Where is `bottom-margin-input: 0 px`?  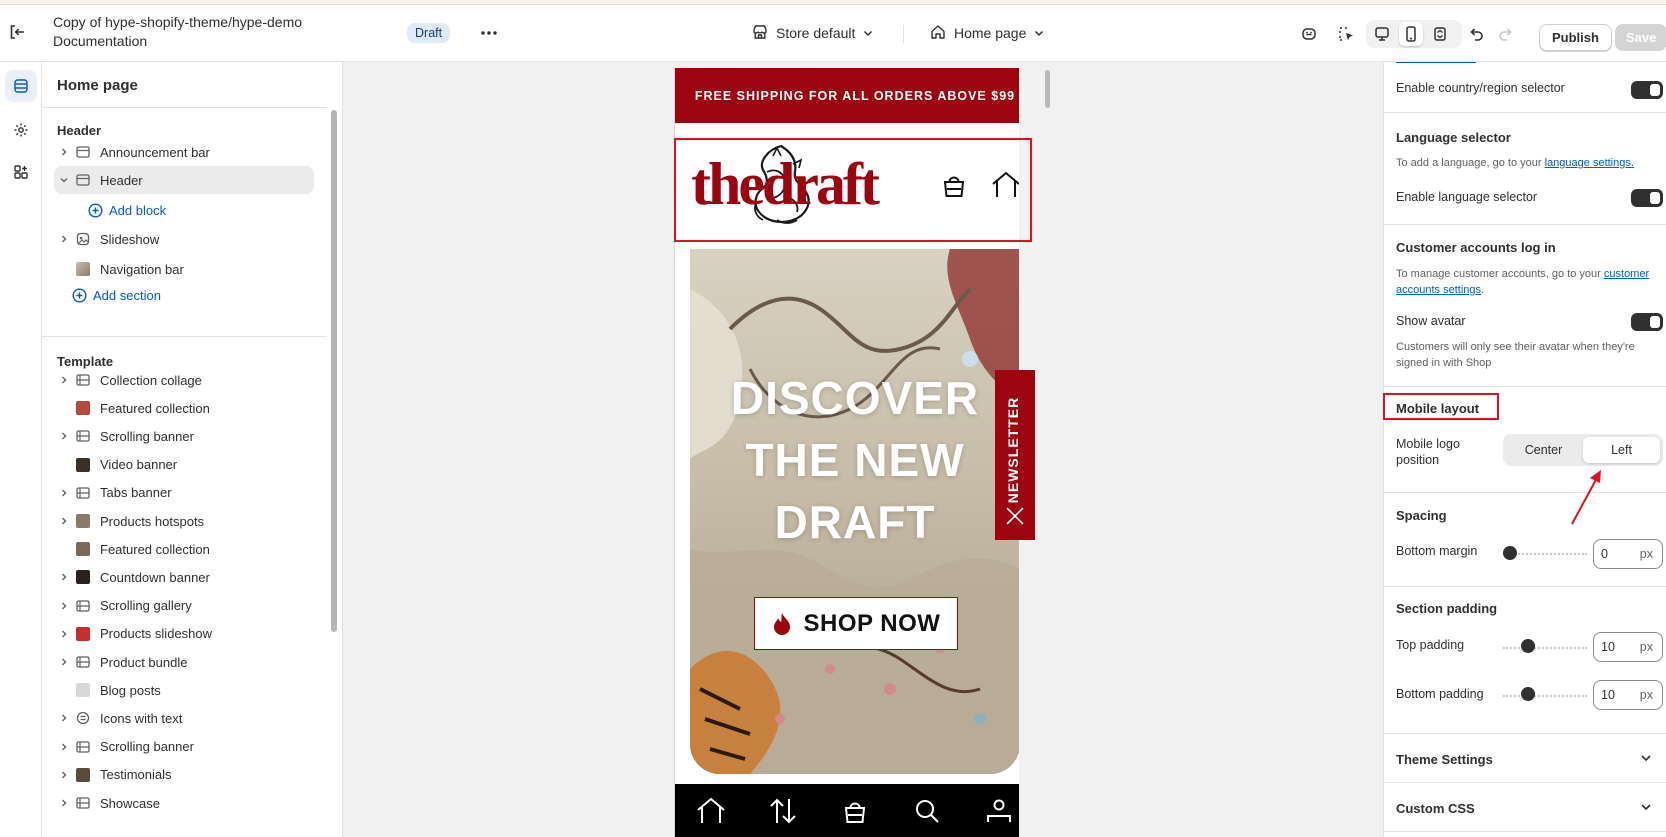
bottom-margin-input: 0 px is located at coordinates (1628, 554).